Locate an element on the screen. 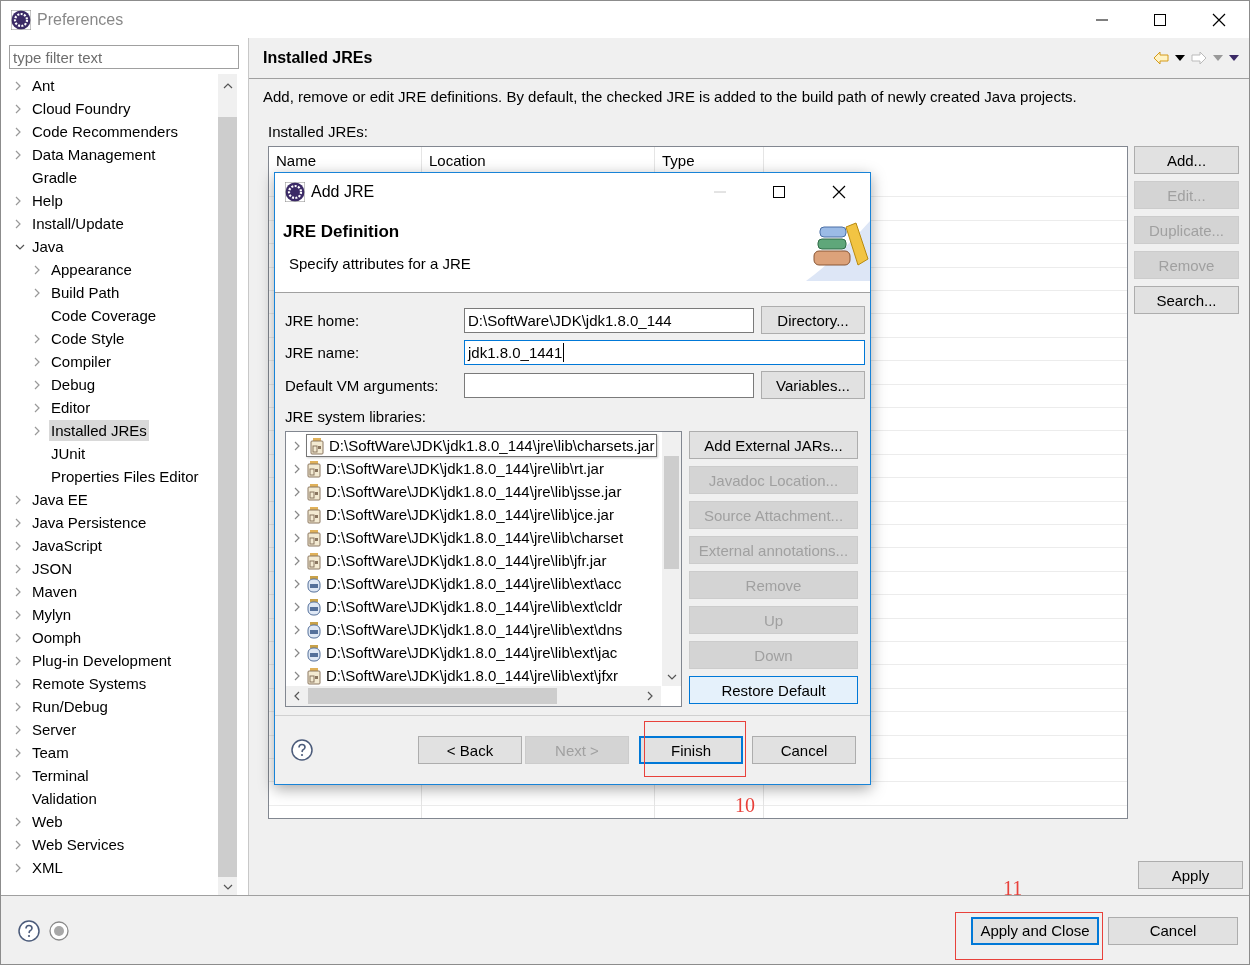 This screenshot has width=1250, height=965. button: < Back is located at coordinates (470, 750).